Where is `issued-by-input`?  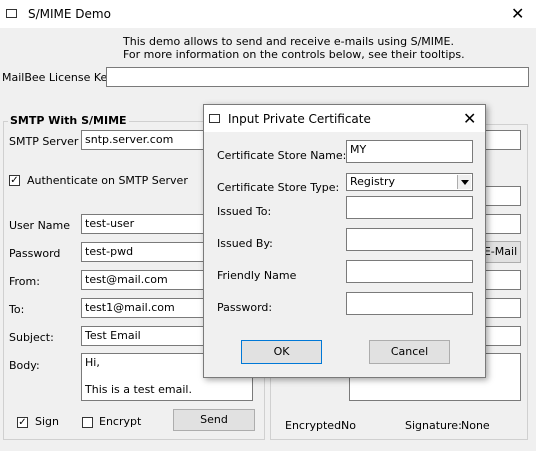
issued-by-input is located at coordinates (409, 239).